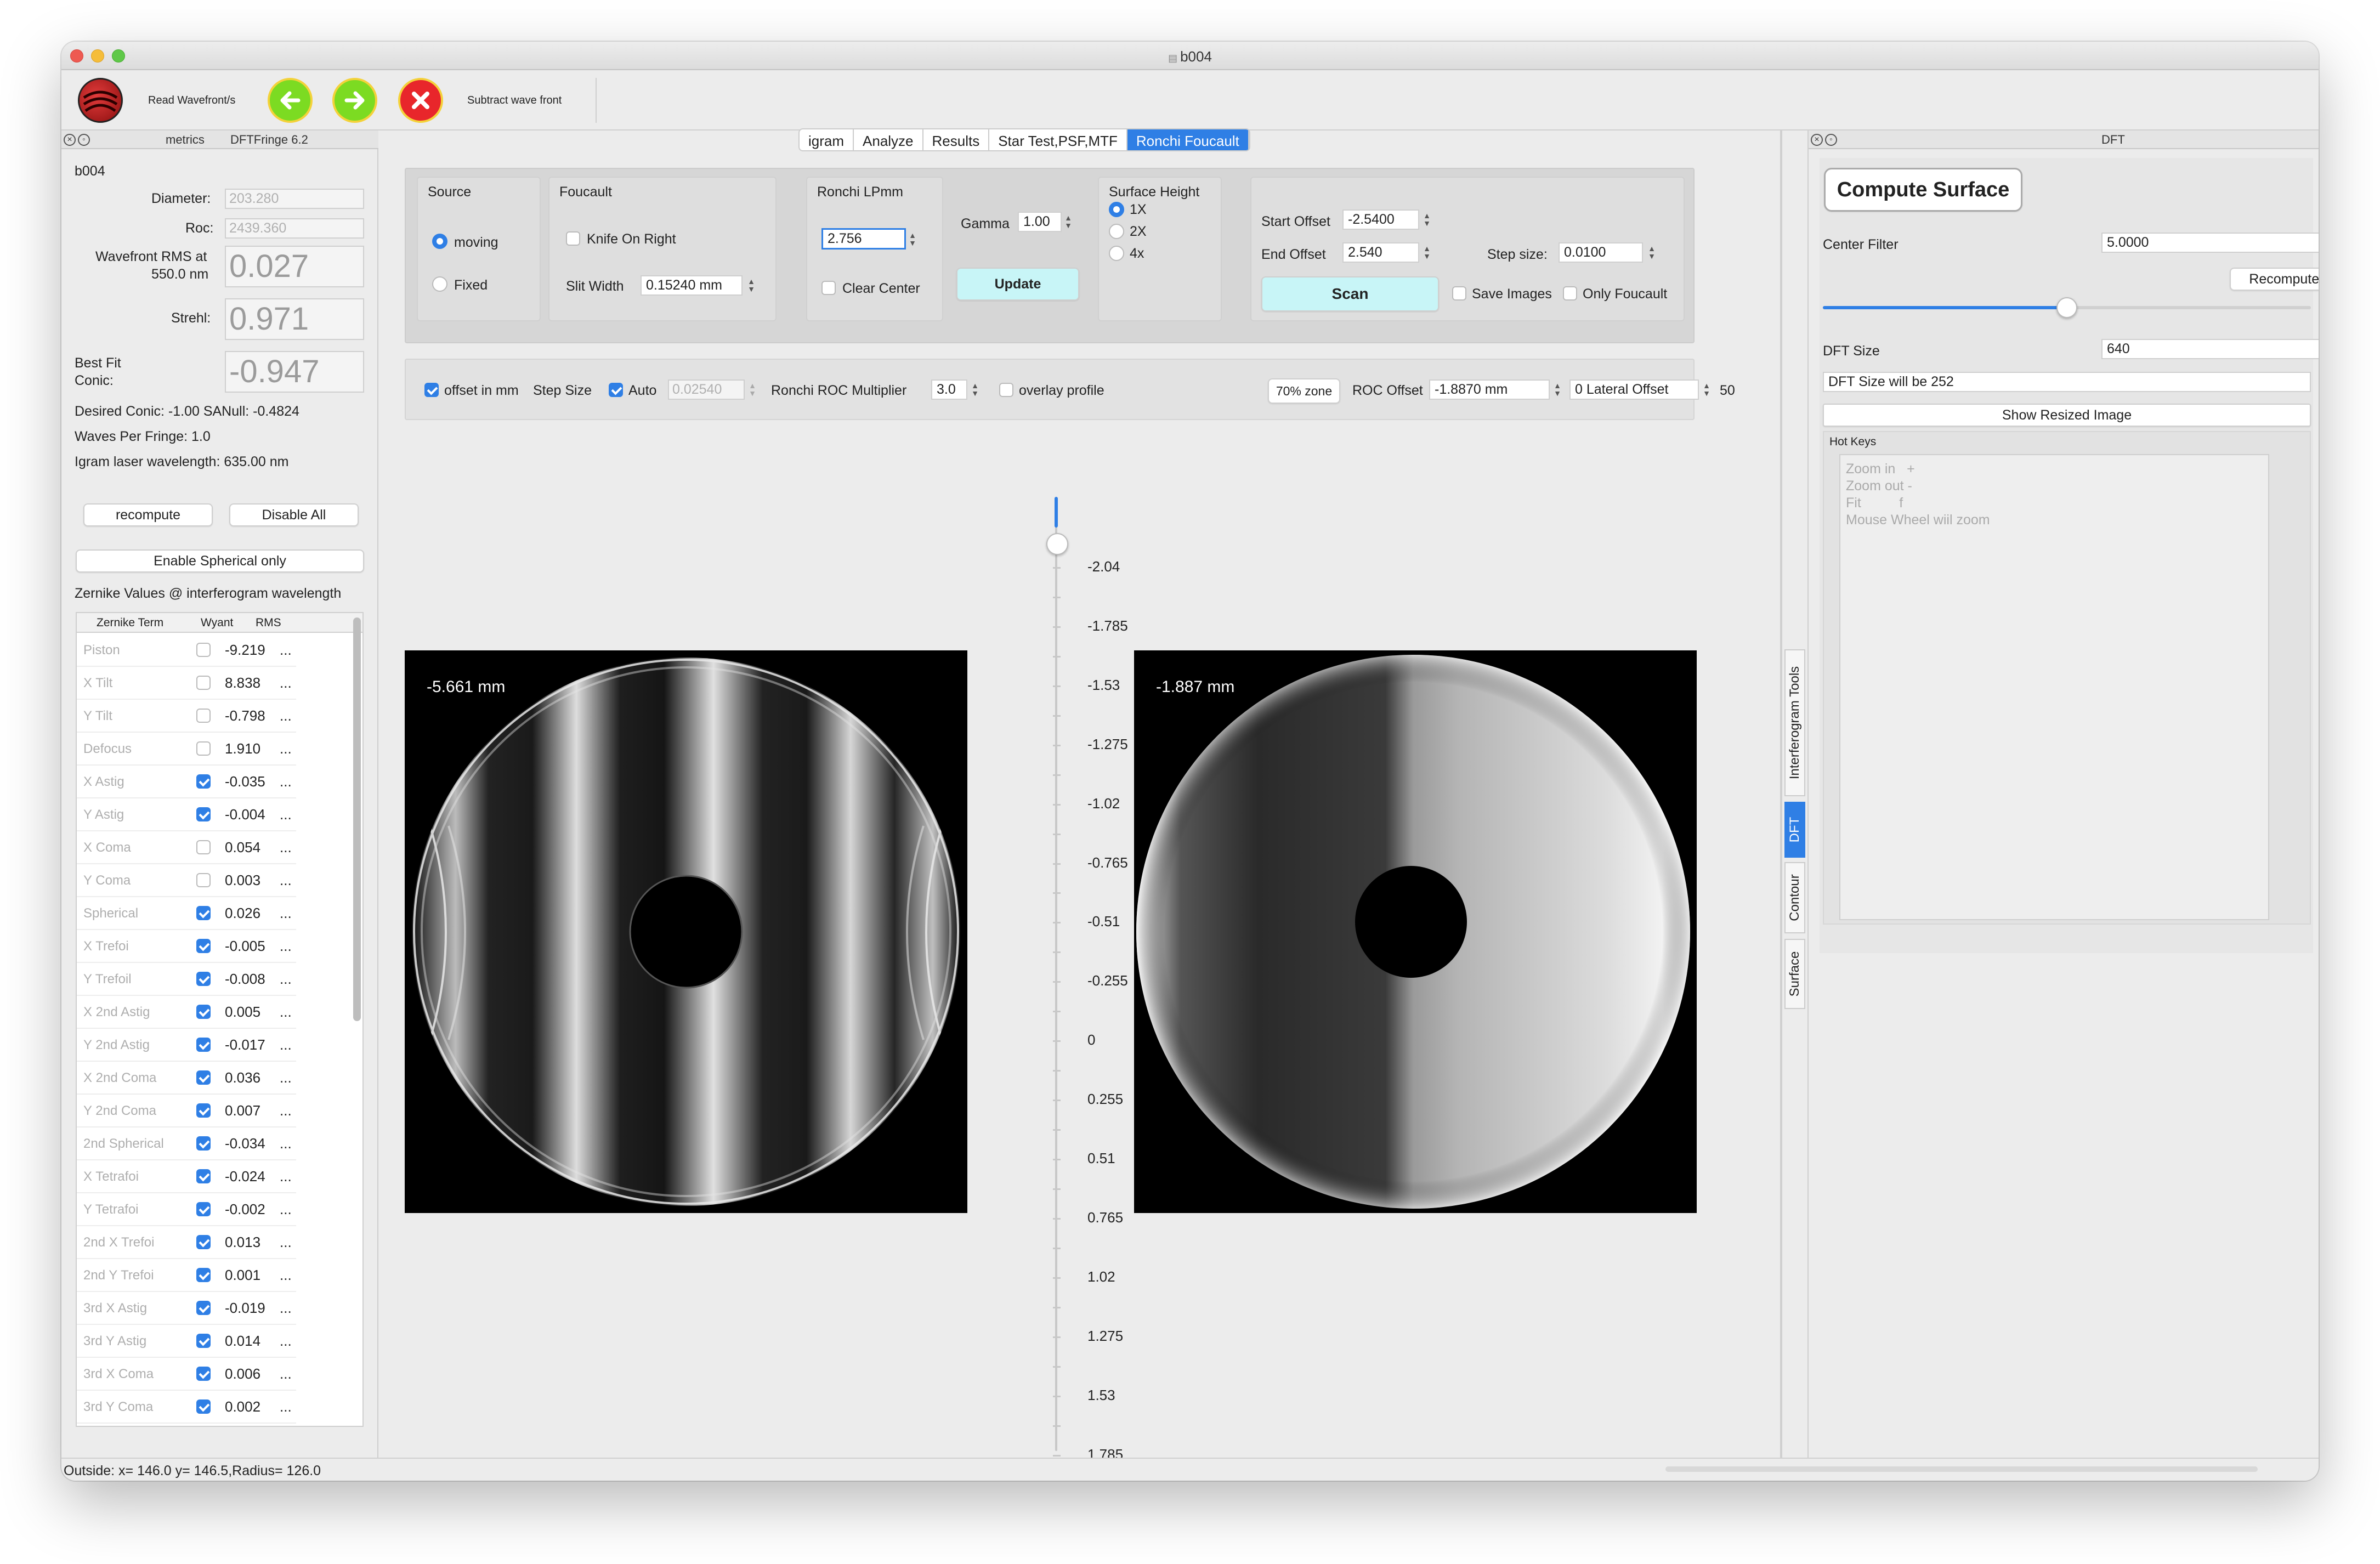  I want to click on knife-right-checkbox, so click(573, 238).